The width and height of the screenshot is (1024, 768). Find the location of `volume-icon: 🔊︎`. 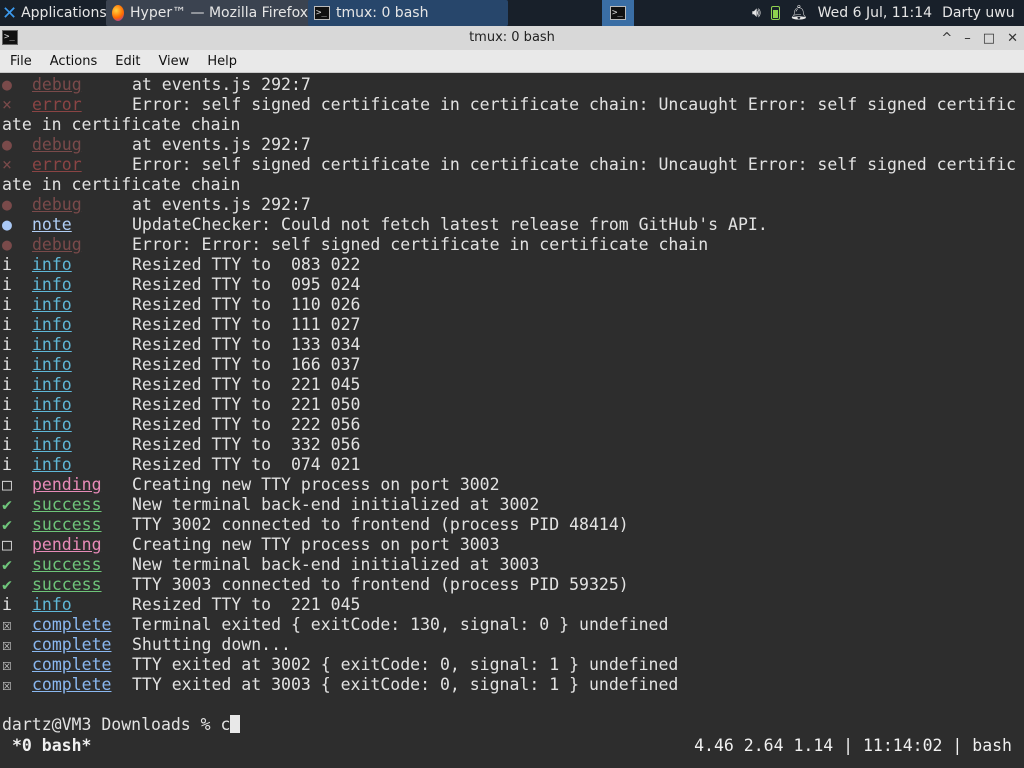

volume-icon: 🔊︎ is located at coordinates (756, 13).